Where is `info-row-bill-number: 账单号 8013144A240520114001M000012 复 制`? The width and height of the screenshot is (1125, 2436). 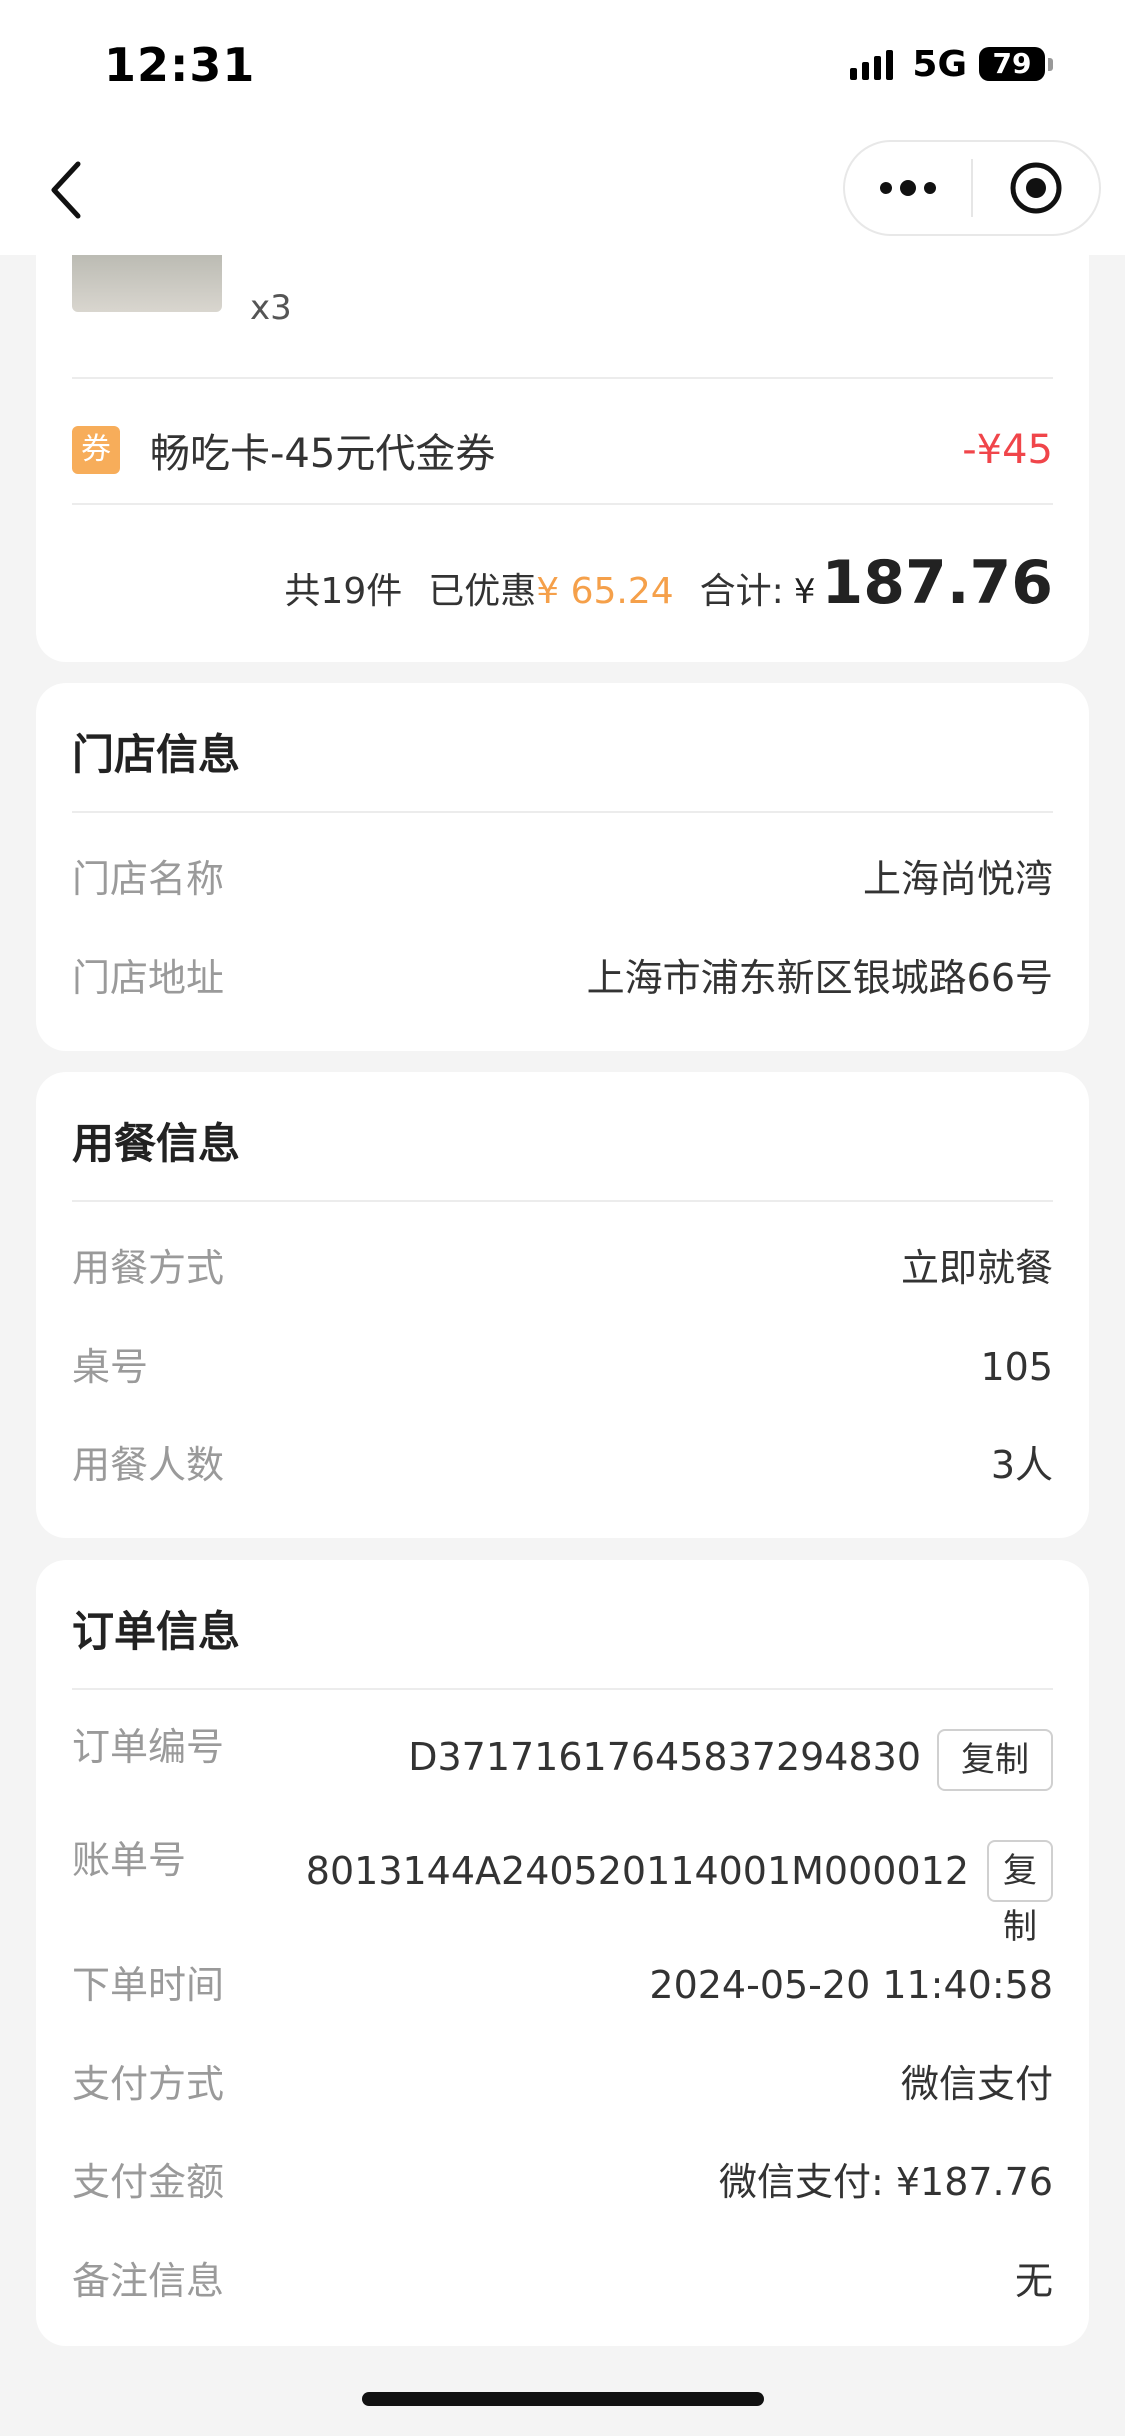 info-row-bill-number: 账单号 8013144A240520114001M000012 复 制 is located at coordinates (562, 1894).